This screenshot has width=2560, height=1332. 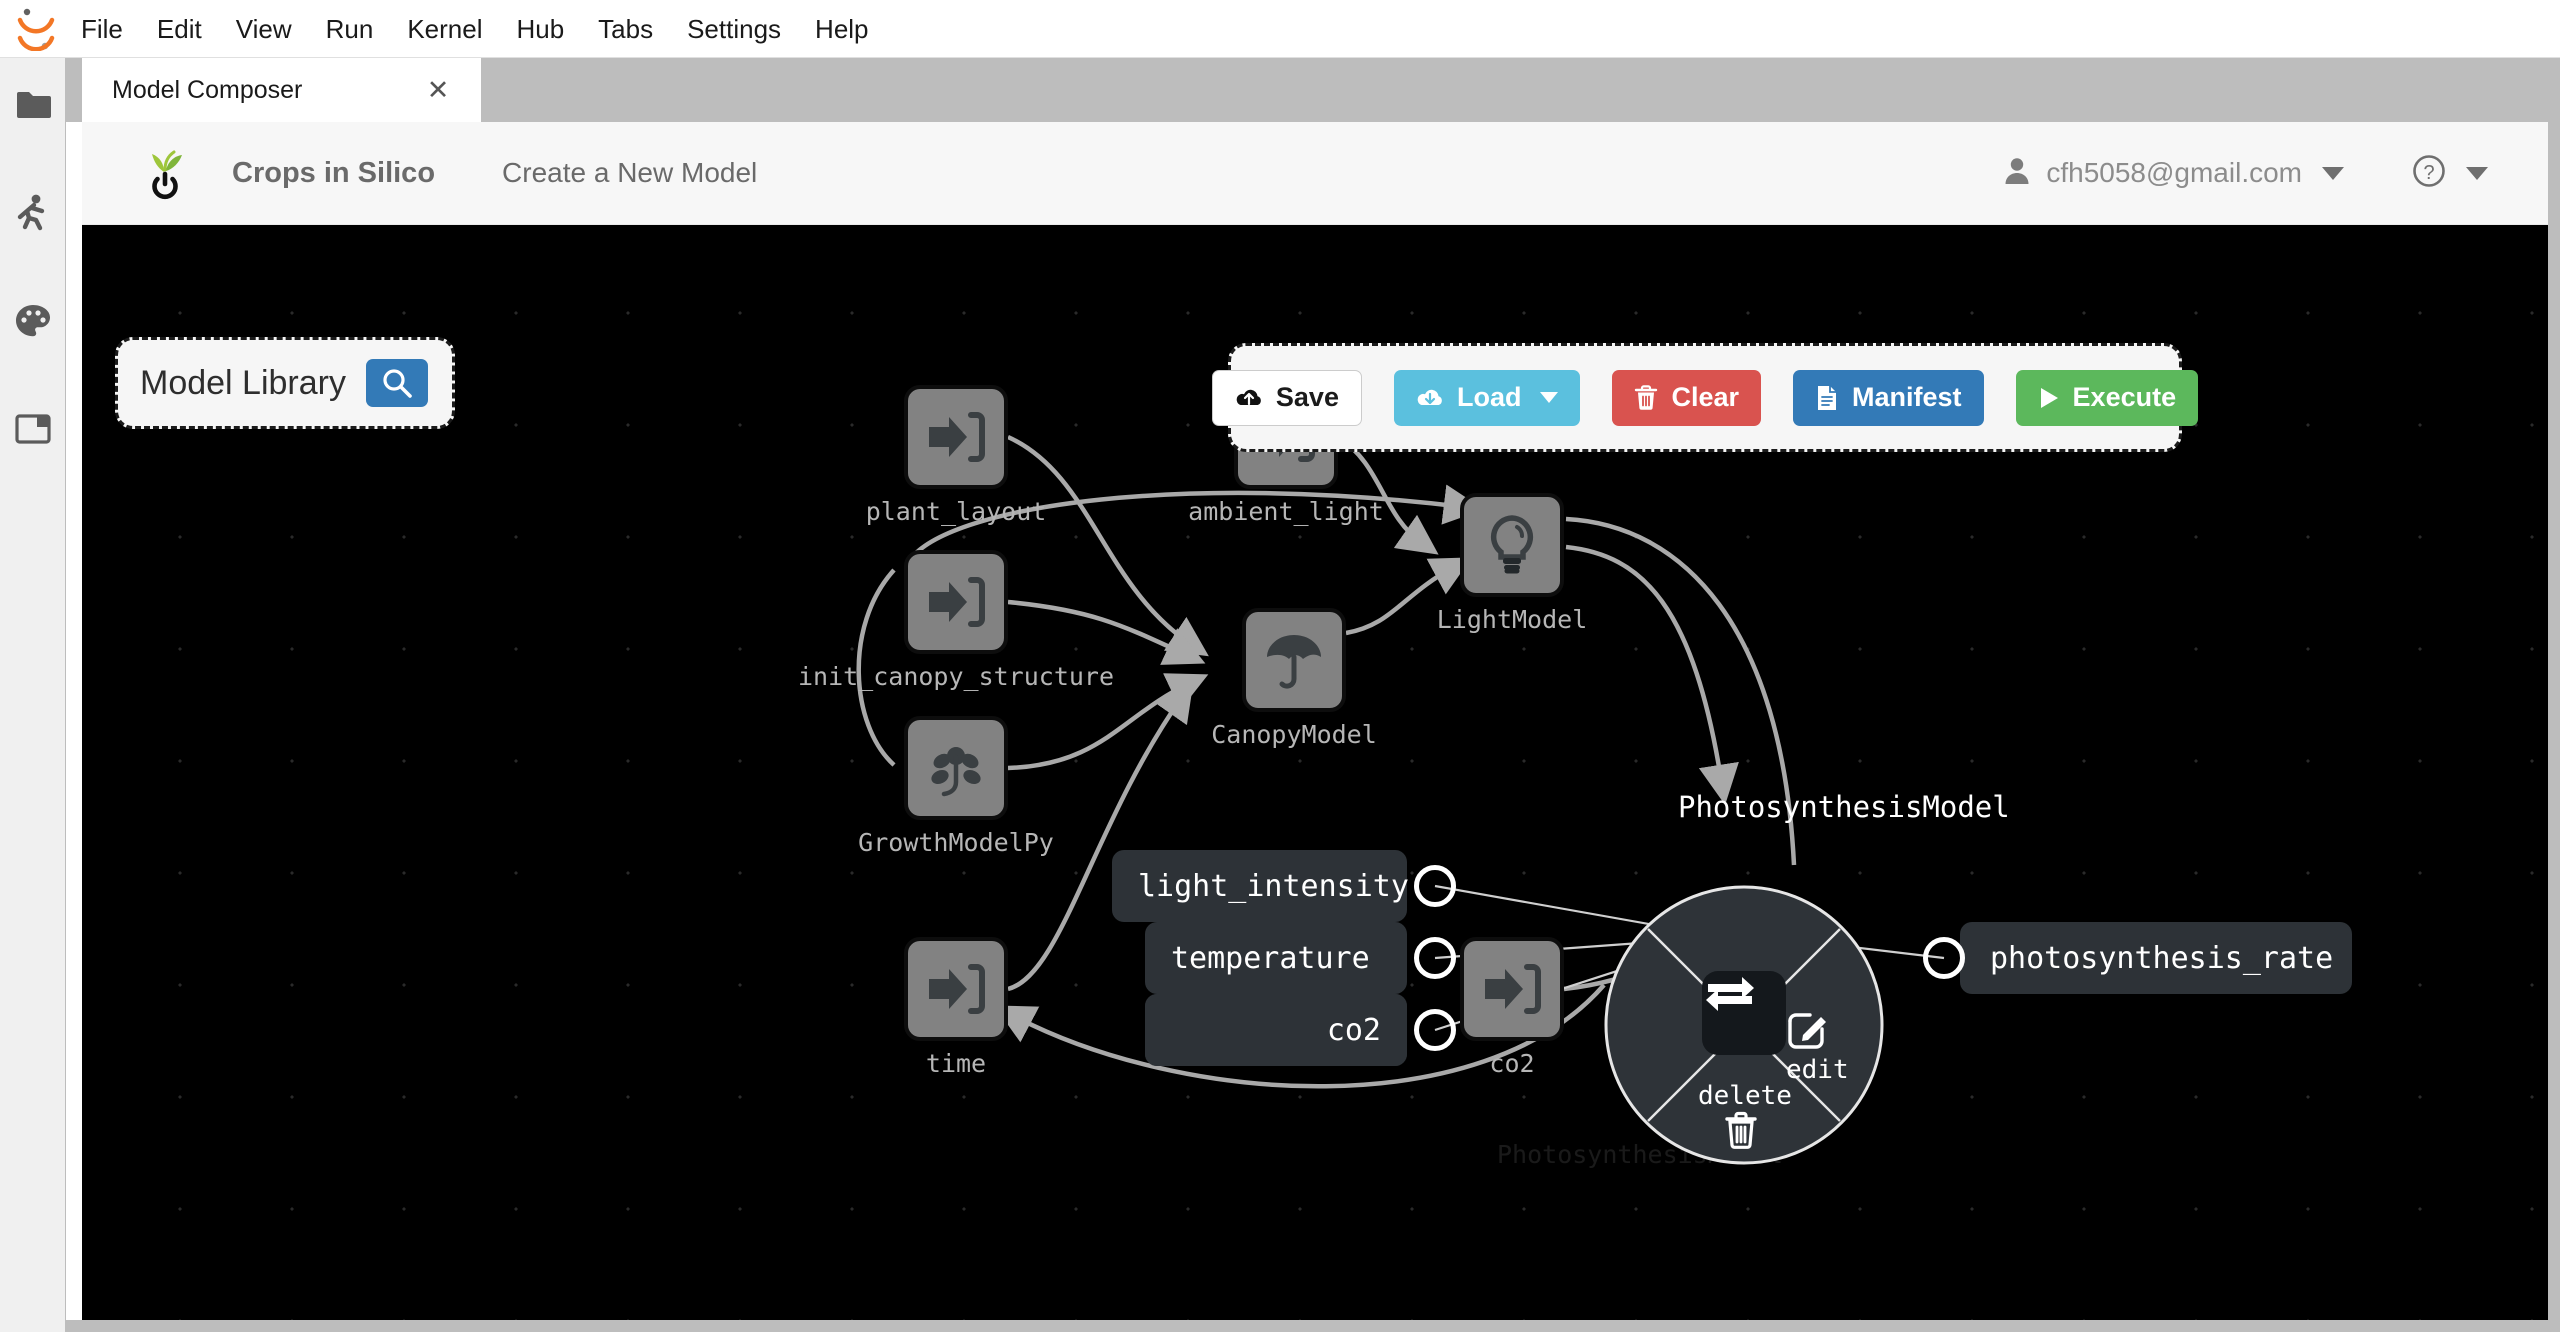 I want to click on model-library-panel: Model Library, so click(x=285, y=383).